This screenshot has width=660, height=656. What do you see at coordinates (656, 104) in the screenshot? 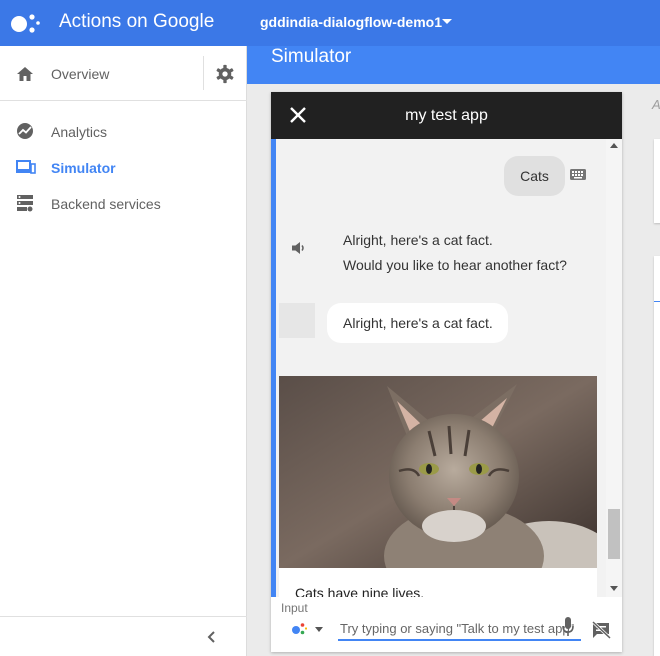
I see `right-panel-label: A` at bounding box center [656, 104].